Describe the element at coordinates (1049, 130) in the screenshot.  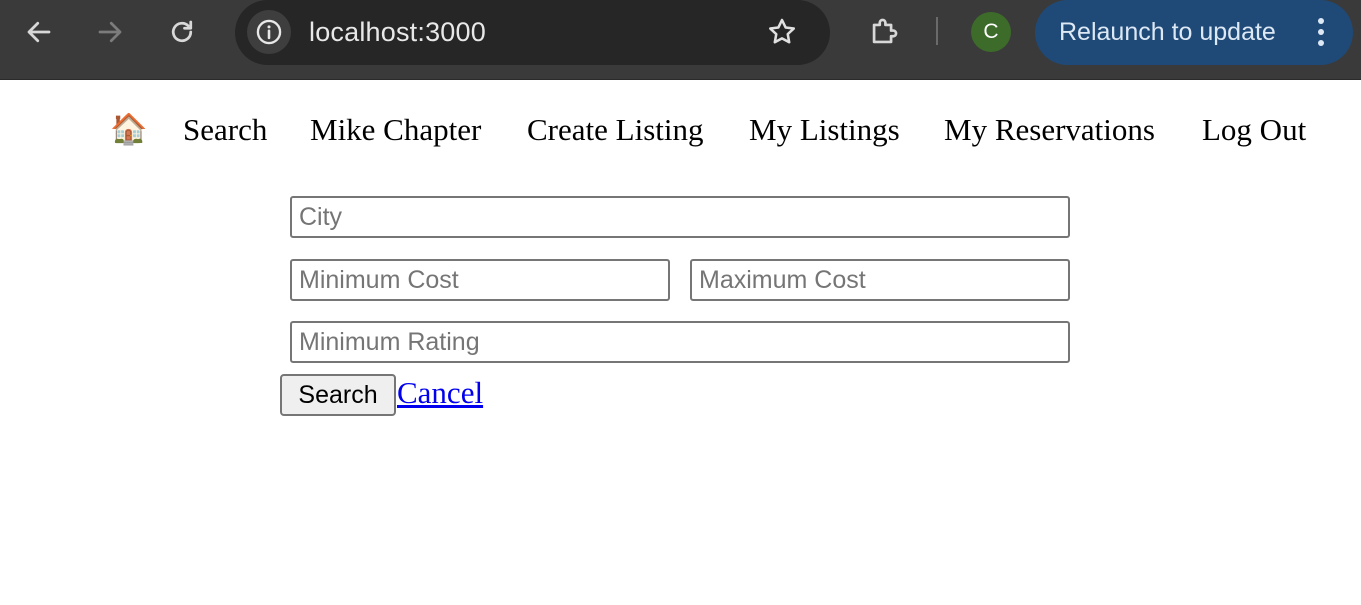
I see `nav-my-reservations-link: My Reservations` at that location.